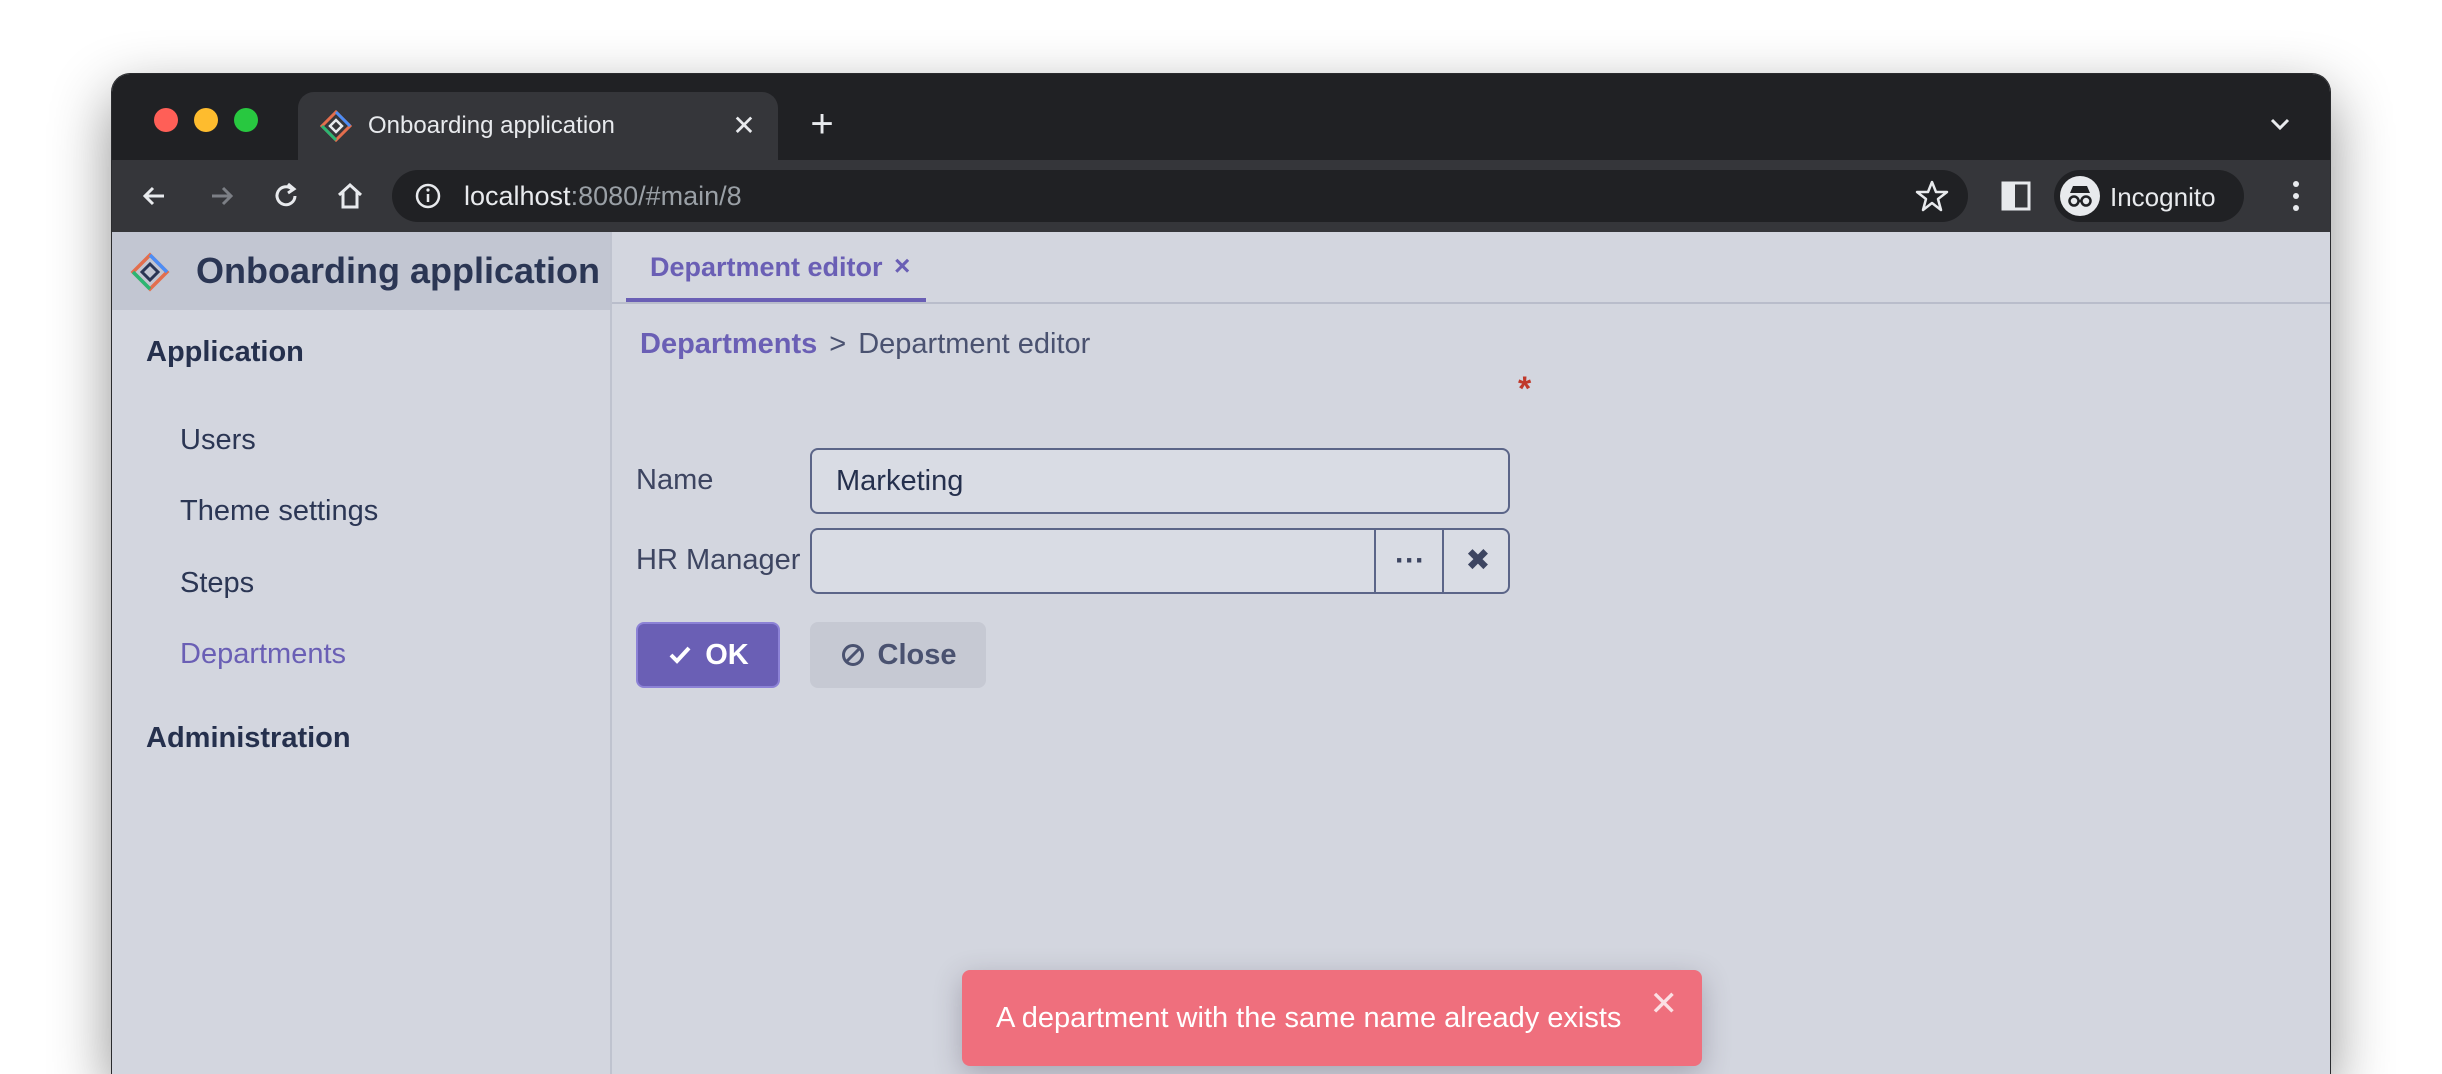  What do you see at coordinates (744, 126) in the screenshot?
I see `close-tab-icon: ✕` at bounding box center [744, 126].